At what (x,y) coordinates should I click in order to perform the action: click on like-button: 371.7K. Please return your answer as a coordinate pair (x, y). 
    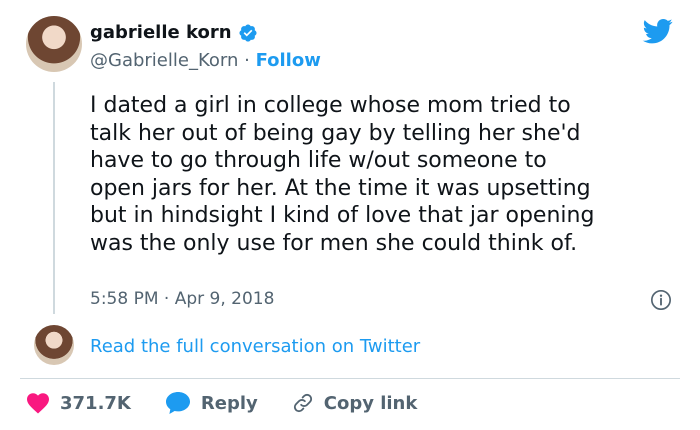
    Looking at the image, I should click on (78, 403).